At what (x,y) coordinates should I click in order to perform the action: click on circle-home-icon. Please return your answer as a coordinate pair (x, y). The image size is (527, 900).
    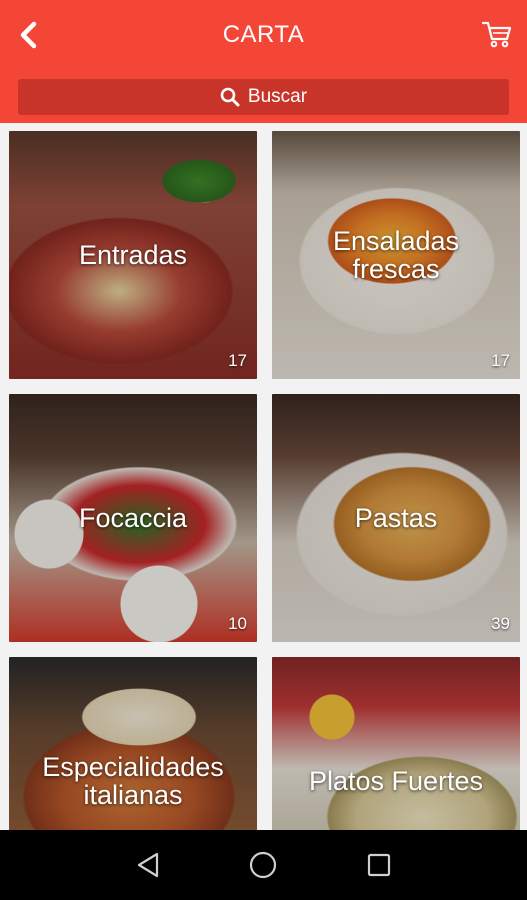
    Looking at the image, I should click on (263, 865).